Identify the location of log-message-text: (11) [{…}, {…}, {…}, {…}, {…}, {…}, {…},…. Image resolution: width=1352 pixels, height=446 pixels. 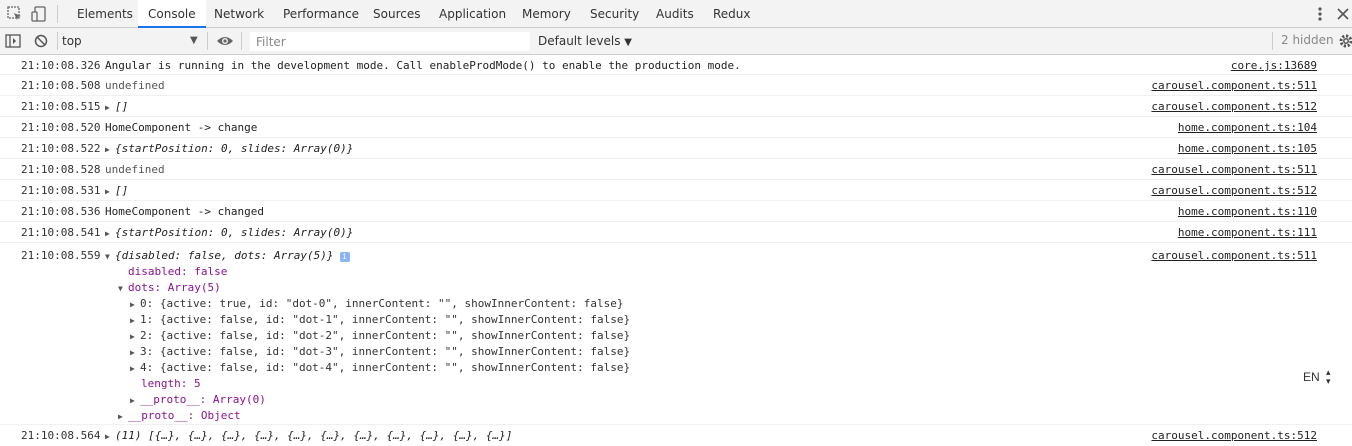
(314, 435).